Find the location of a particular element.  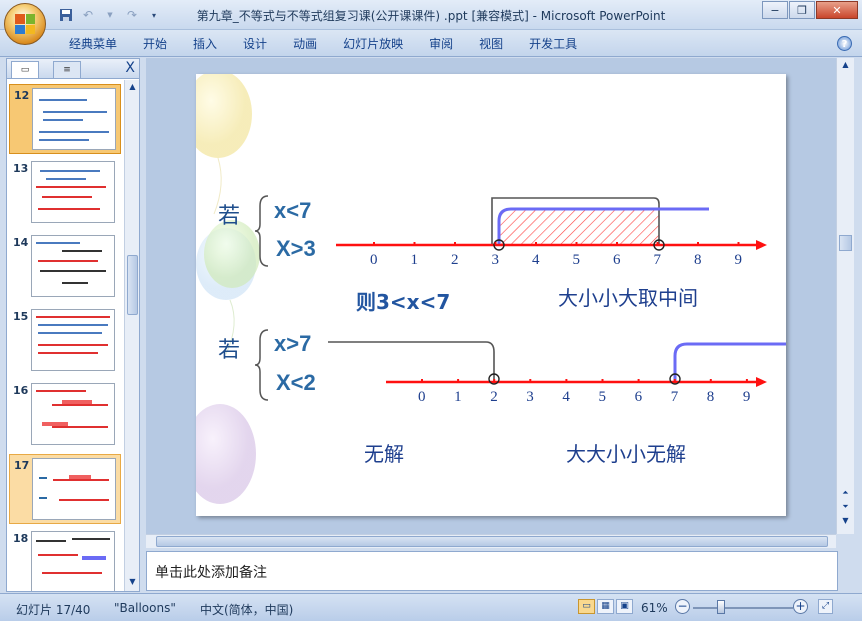

thumbnail-scrollbar: ▲ ▼ is located at coordinates (131, 335).